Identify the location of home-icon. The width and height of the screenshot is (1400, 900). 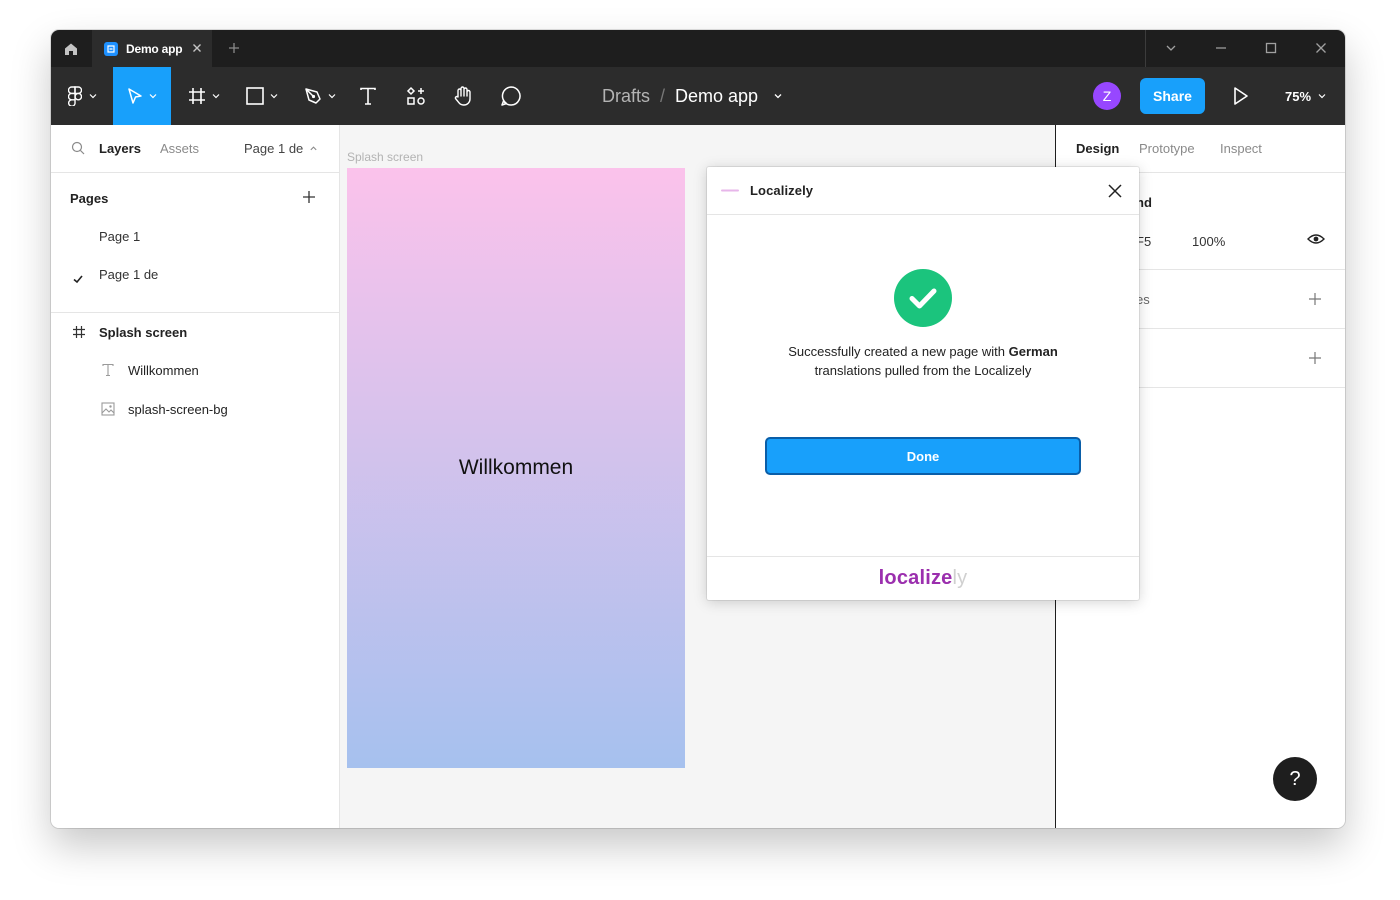
(71, 49).